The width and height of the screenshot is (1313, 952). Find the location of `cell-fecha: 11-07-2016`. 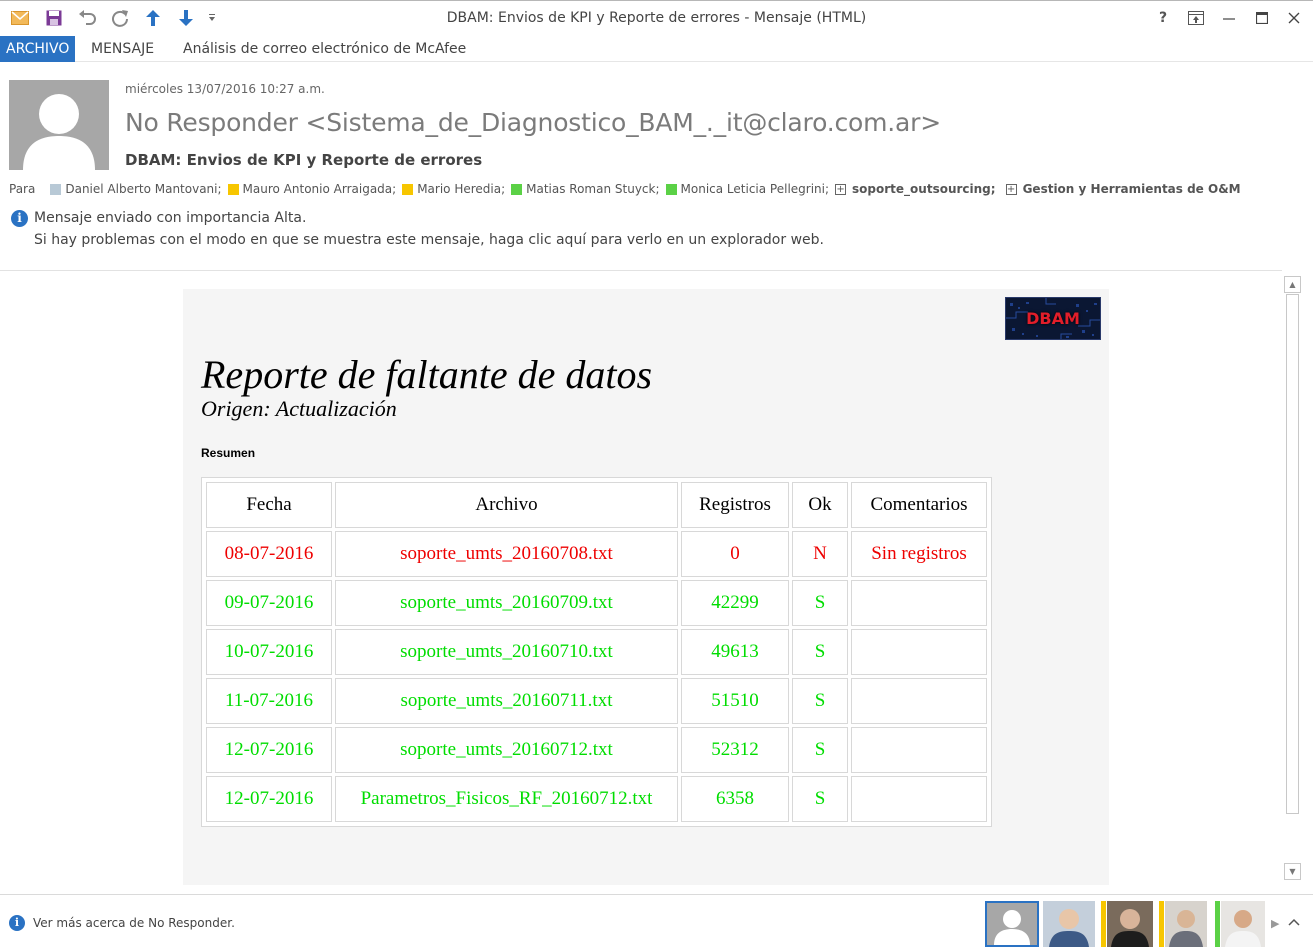

cell-fecha: 11-07-2016 is located at coordinates (269, 701).